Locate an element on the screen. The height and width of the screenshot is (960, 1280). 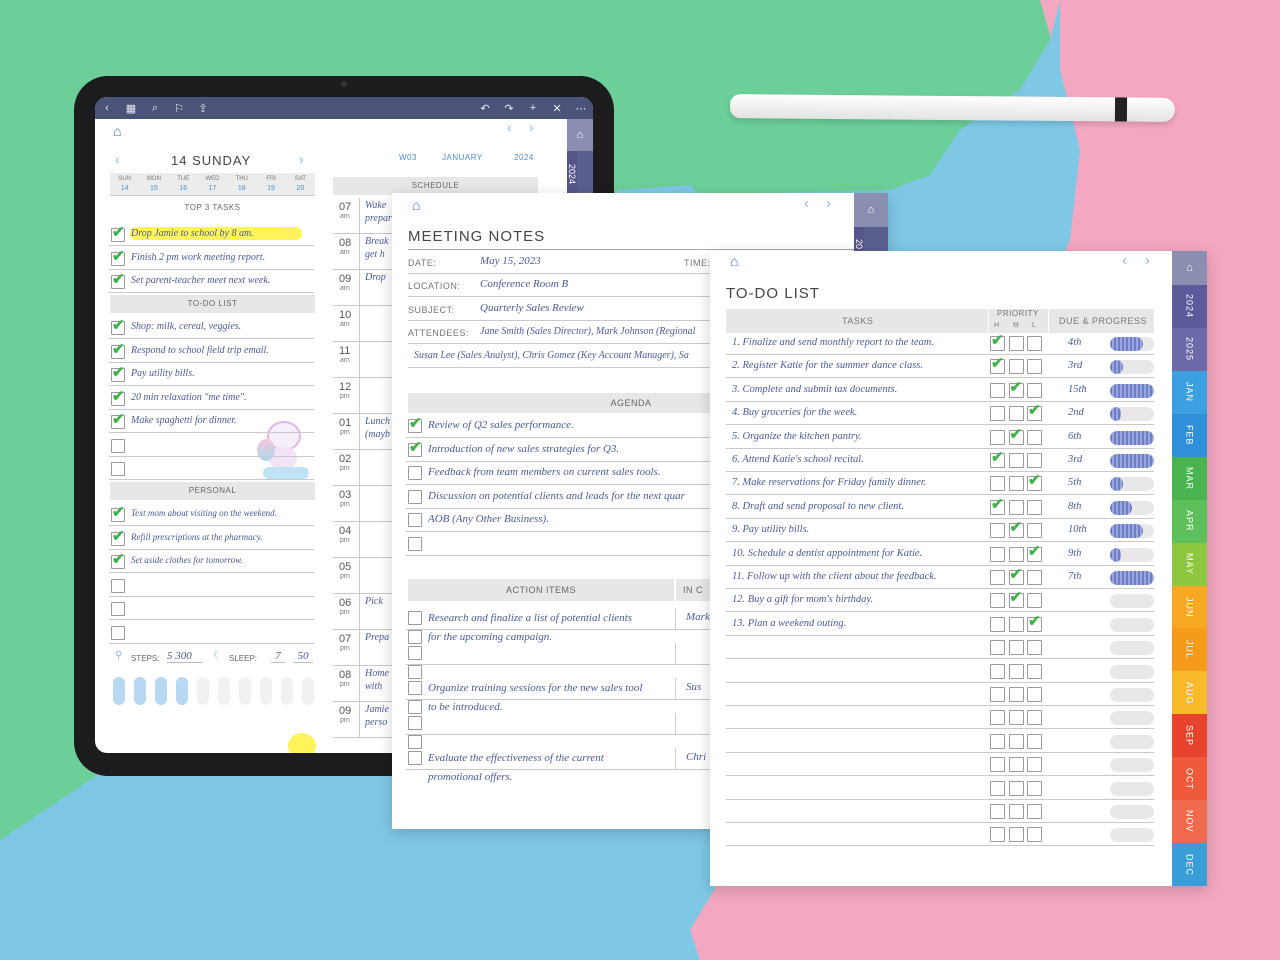
task-text: Finish 2 pm work meeting report. is located at coordinates (221, 257).